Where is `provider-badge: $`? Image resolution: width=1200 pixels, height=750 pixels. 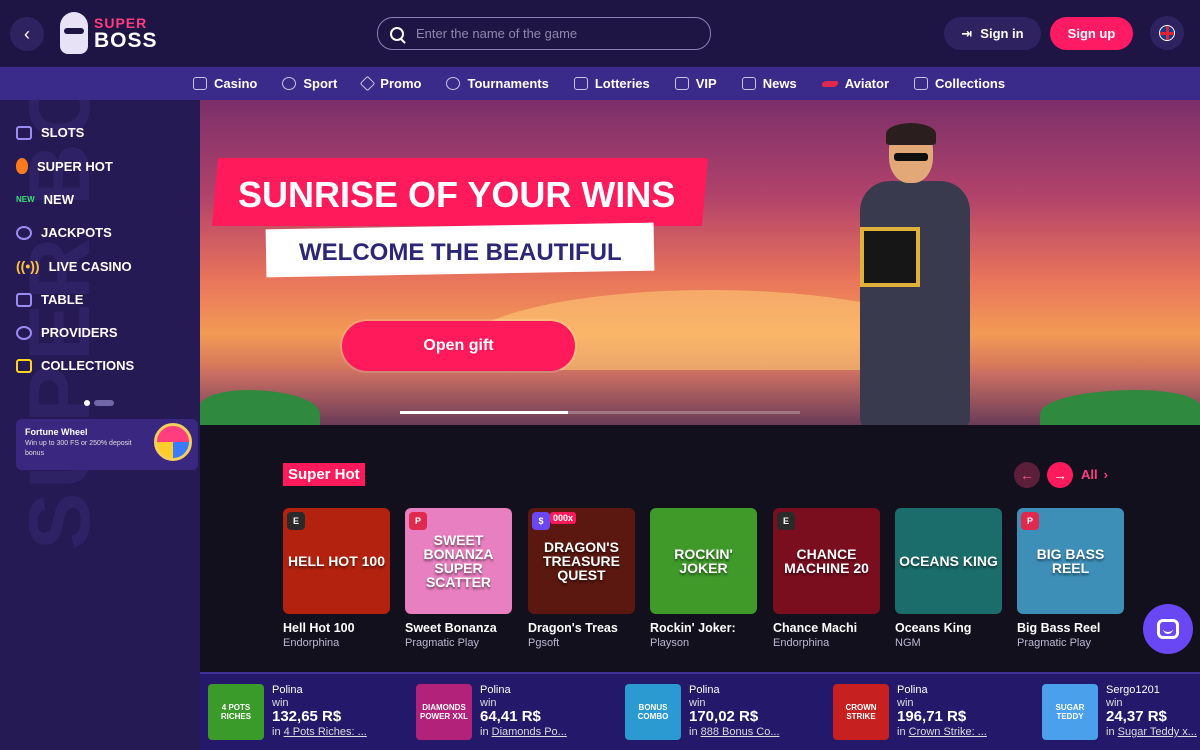 provider-badge: $ is located at coordinates (541, 521).